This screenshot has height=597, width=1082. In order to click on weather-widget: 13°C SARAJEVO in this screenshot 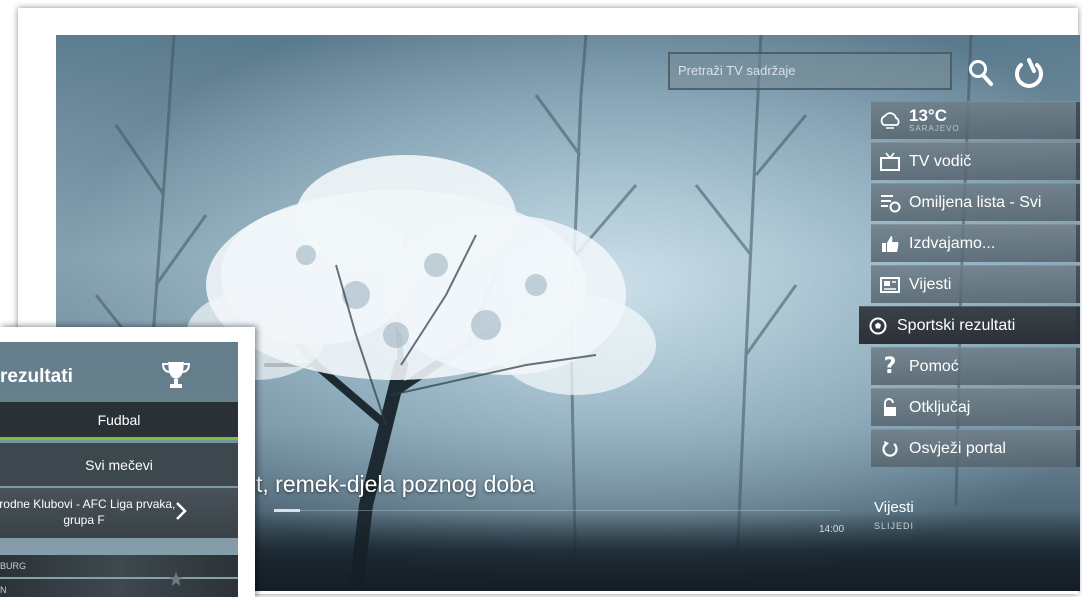, I will do `click(975, 120)`.